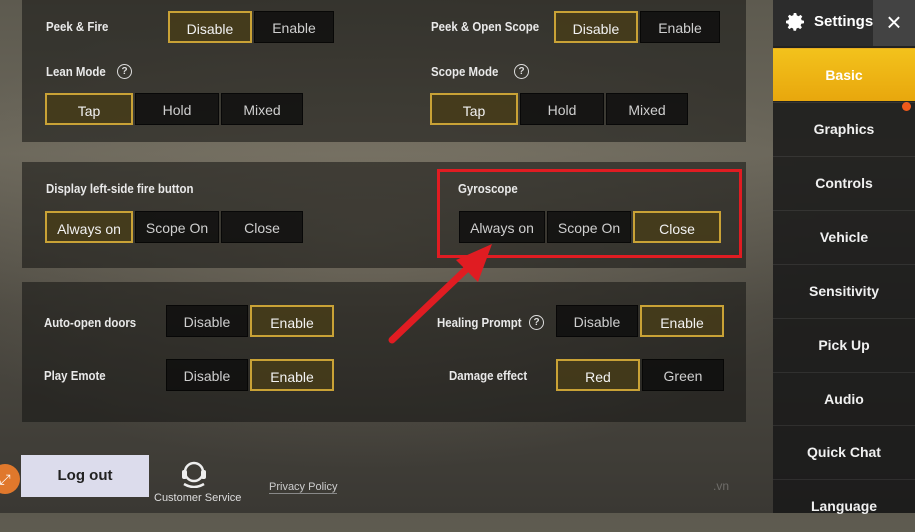 Image resolution: width=915 pixels, height=532 pixels. I want to click on gear-icon, so click(795, 22).